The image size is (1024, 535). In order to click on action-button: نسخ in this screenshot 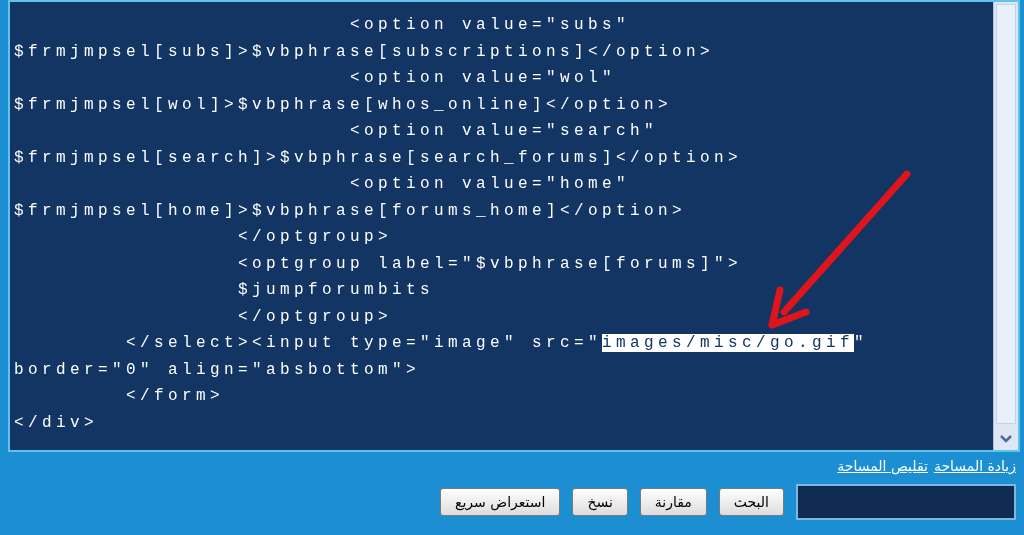, I will do `click(600, 502)`.